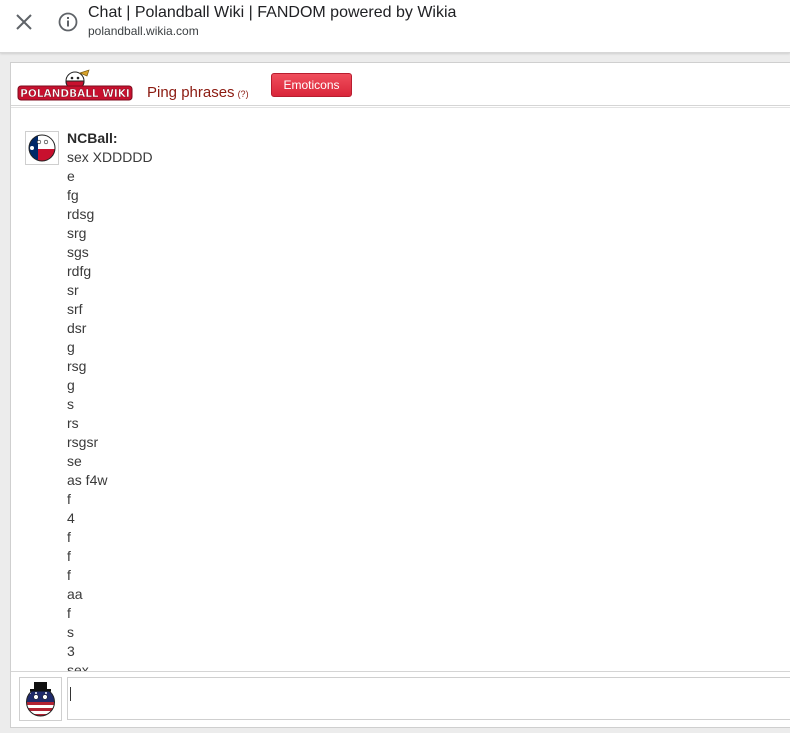  Describe the element at coordinates (83, 442) in the screenshot. I see `message-line: rsgsr` at that location.